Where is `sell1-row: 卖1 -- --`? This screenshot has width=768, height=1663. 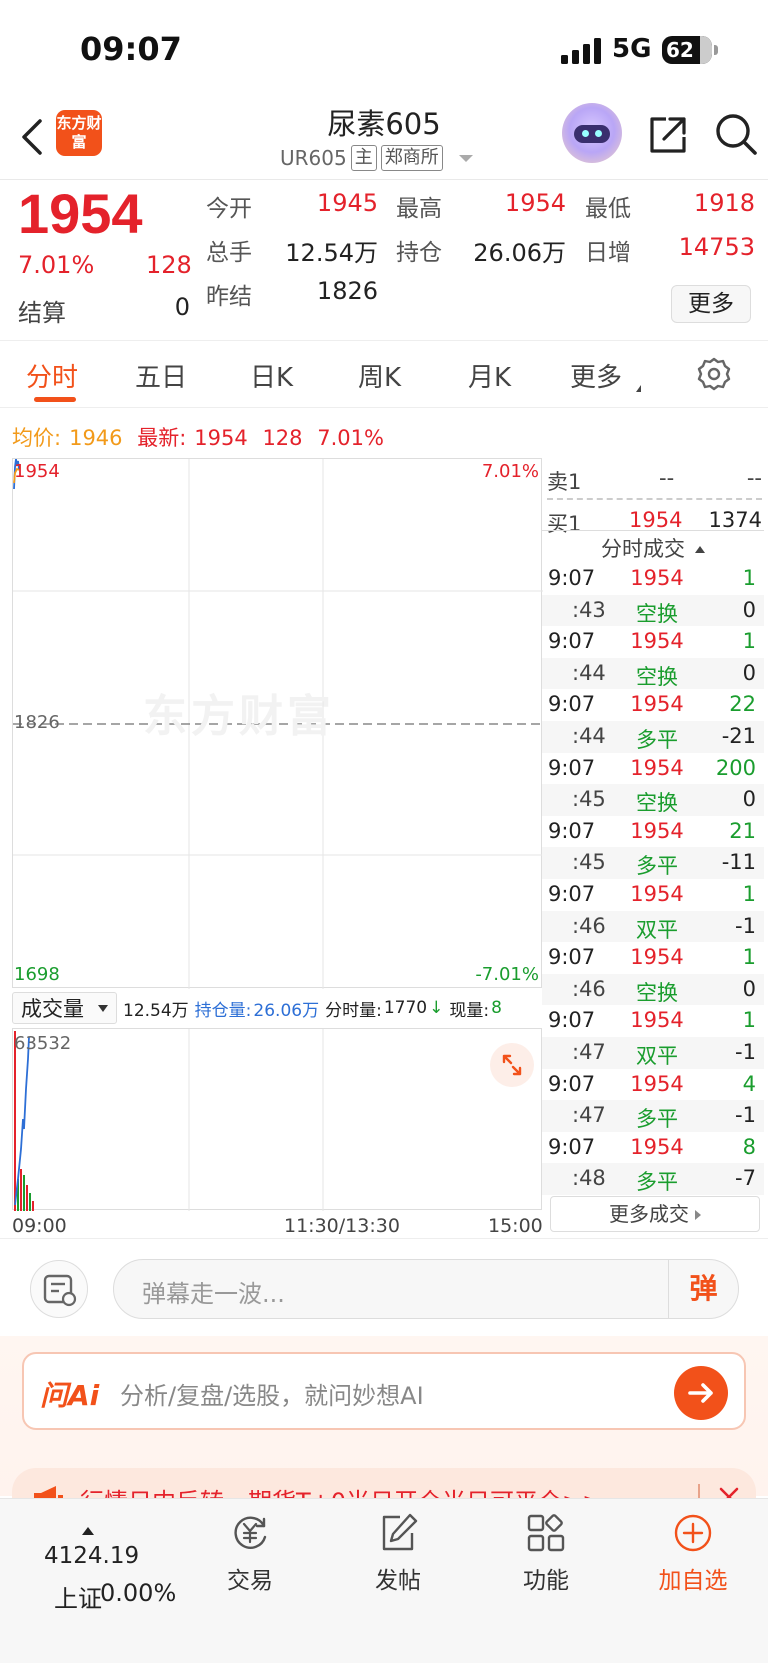 sell1-row: 卖1 -- -- is located at coordinates (654, 478).